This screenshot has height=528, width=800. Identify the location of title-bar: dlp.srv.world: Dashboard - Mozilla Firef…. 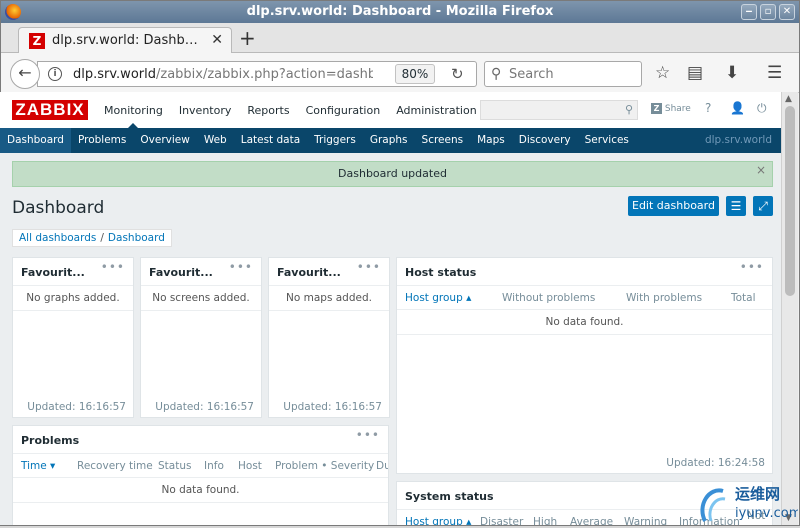
(400, 12).